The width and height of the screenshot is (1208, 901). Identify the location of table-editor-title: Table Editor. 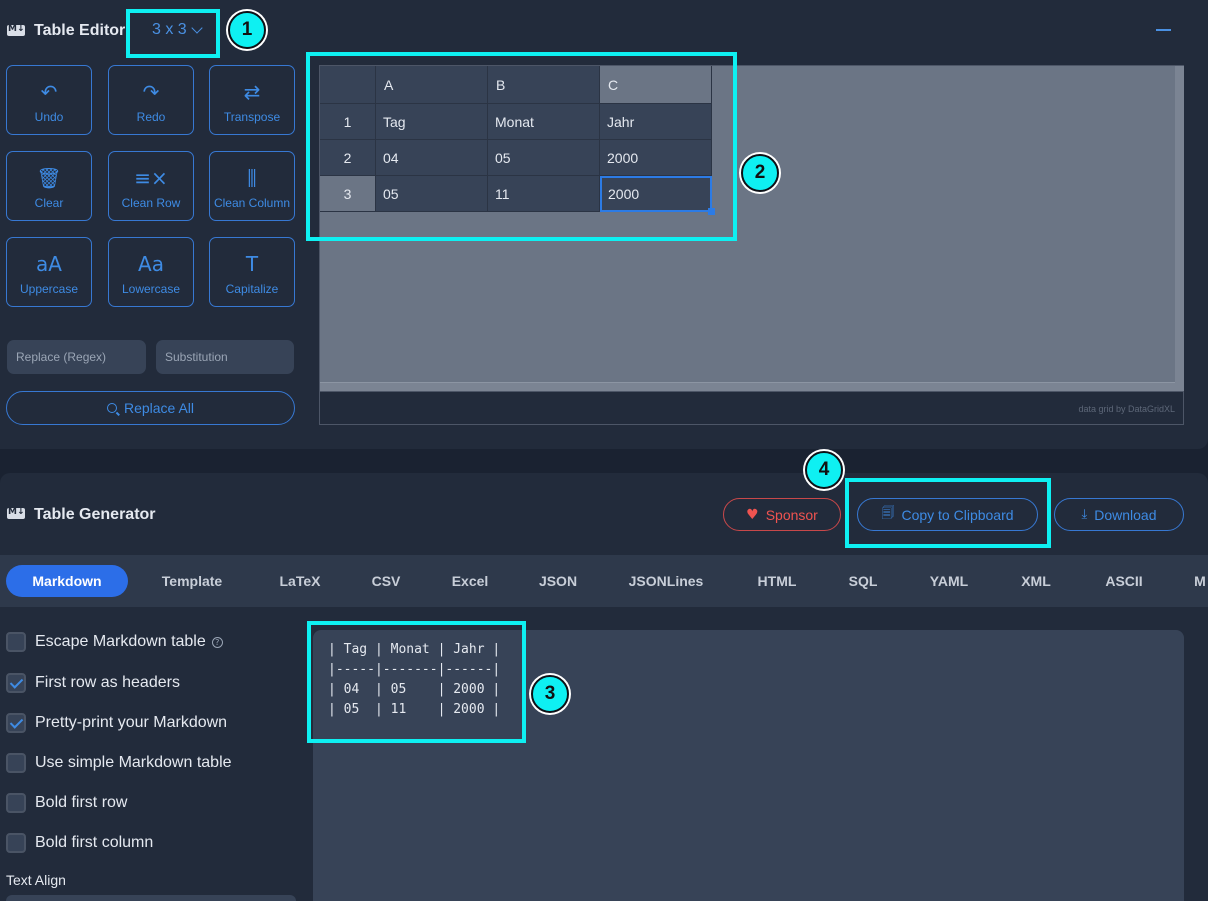
(80, 30).